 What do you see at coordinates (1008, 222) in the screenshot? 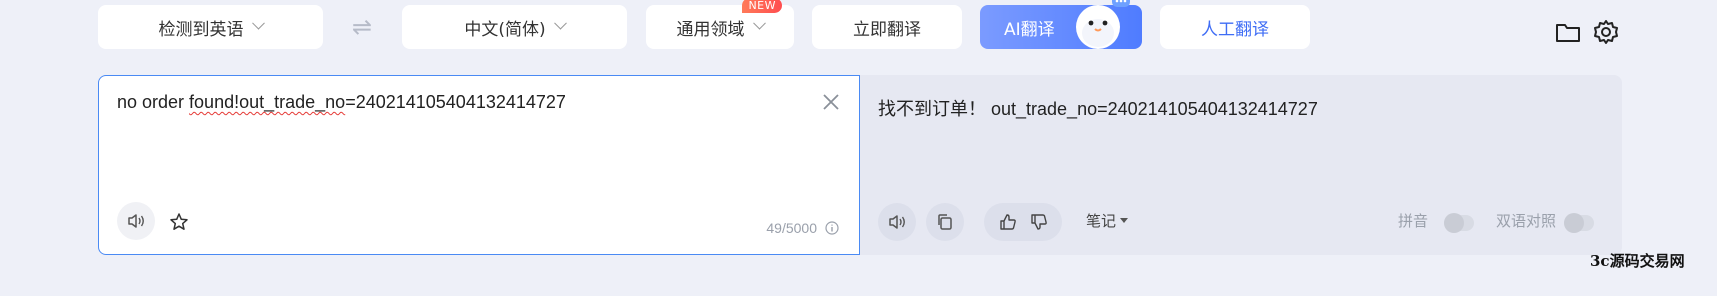
I see `thumbs-up-icon` at bounding box center [1008, 222].